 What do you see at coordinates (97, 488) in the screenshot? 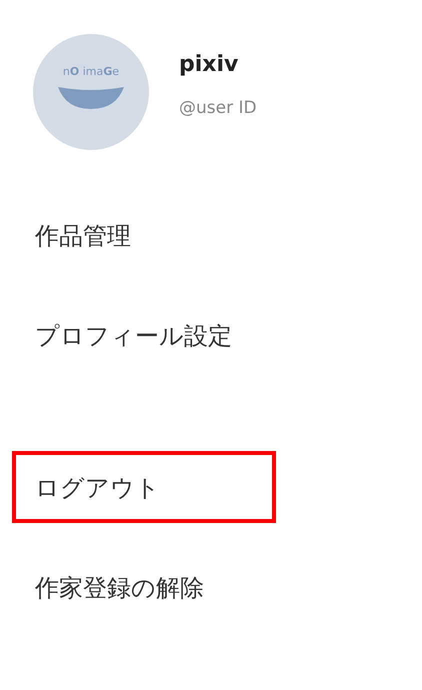
I see `menu-item: ログアウト` at bounding box center [97, 488].